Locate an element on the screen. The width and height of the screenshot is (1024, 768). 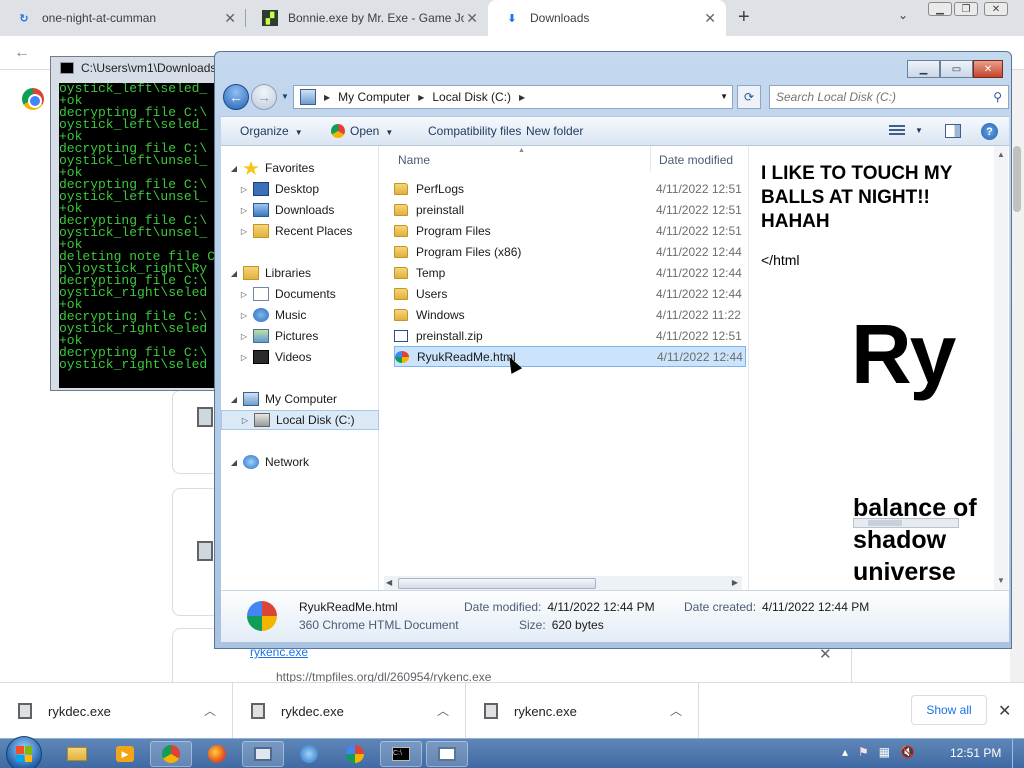
shelf-item: rykdec.exe ︿ is located at coordinates (349, 711).